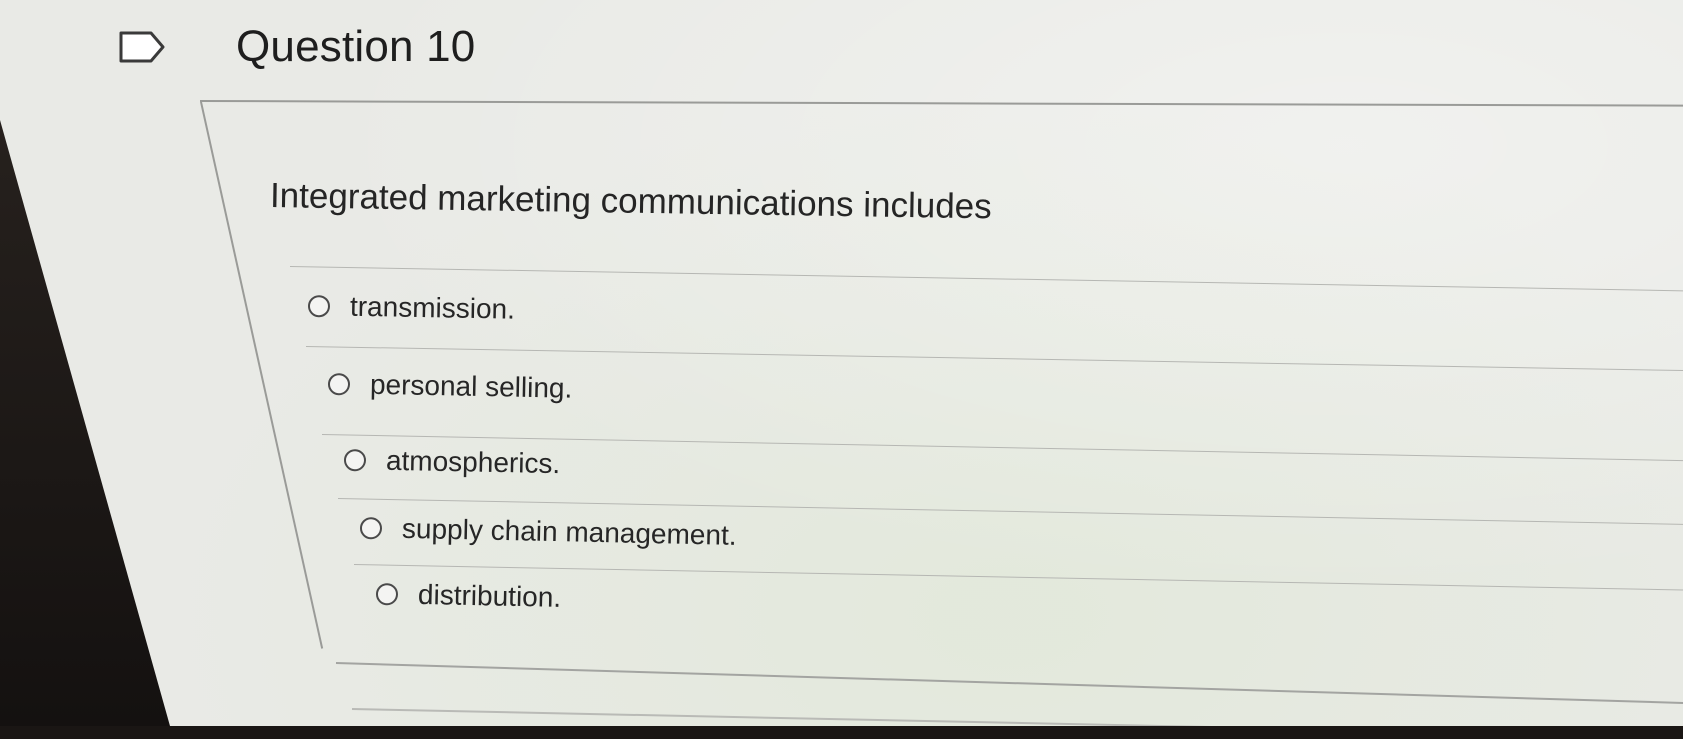  I want to click on answer-option: transmission., so click(411, 308).